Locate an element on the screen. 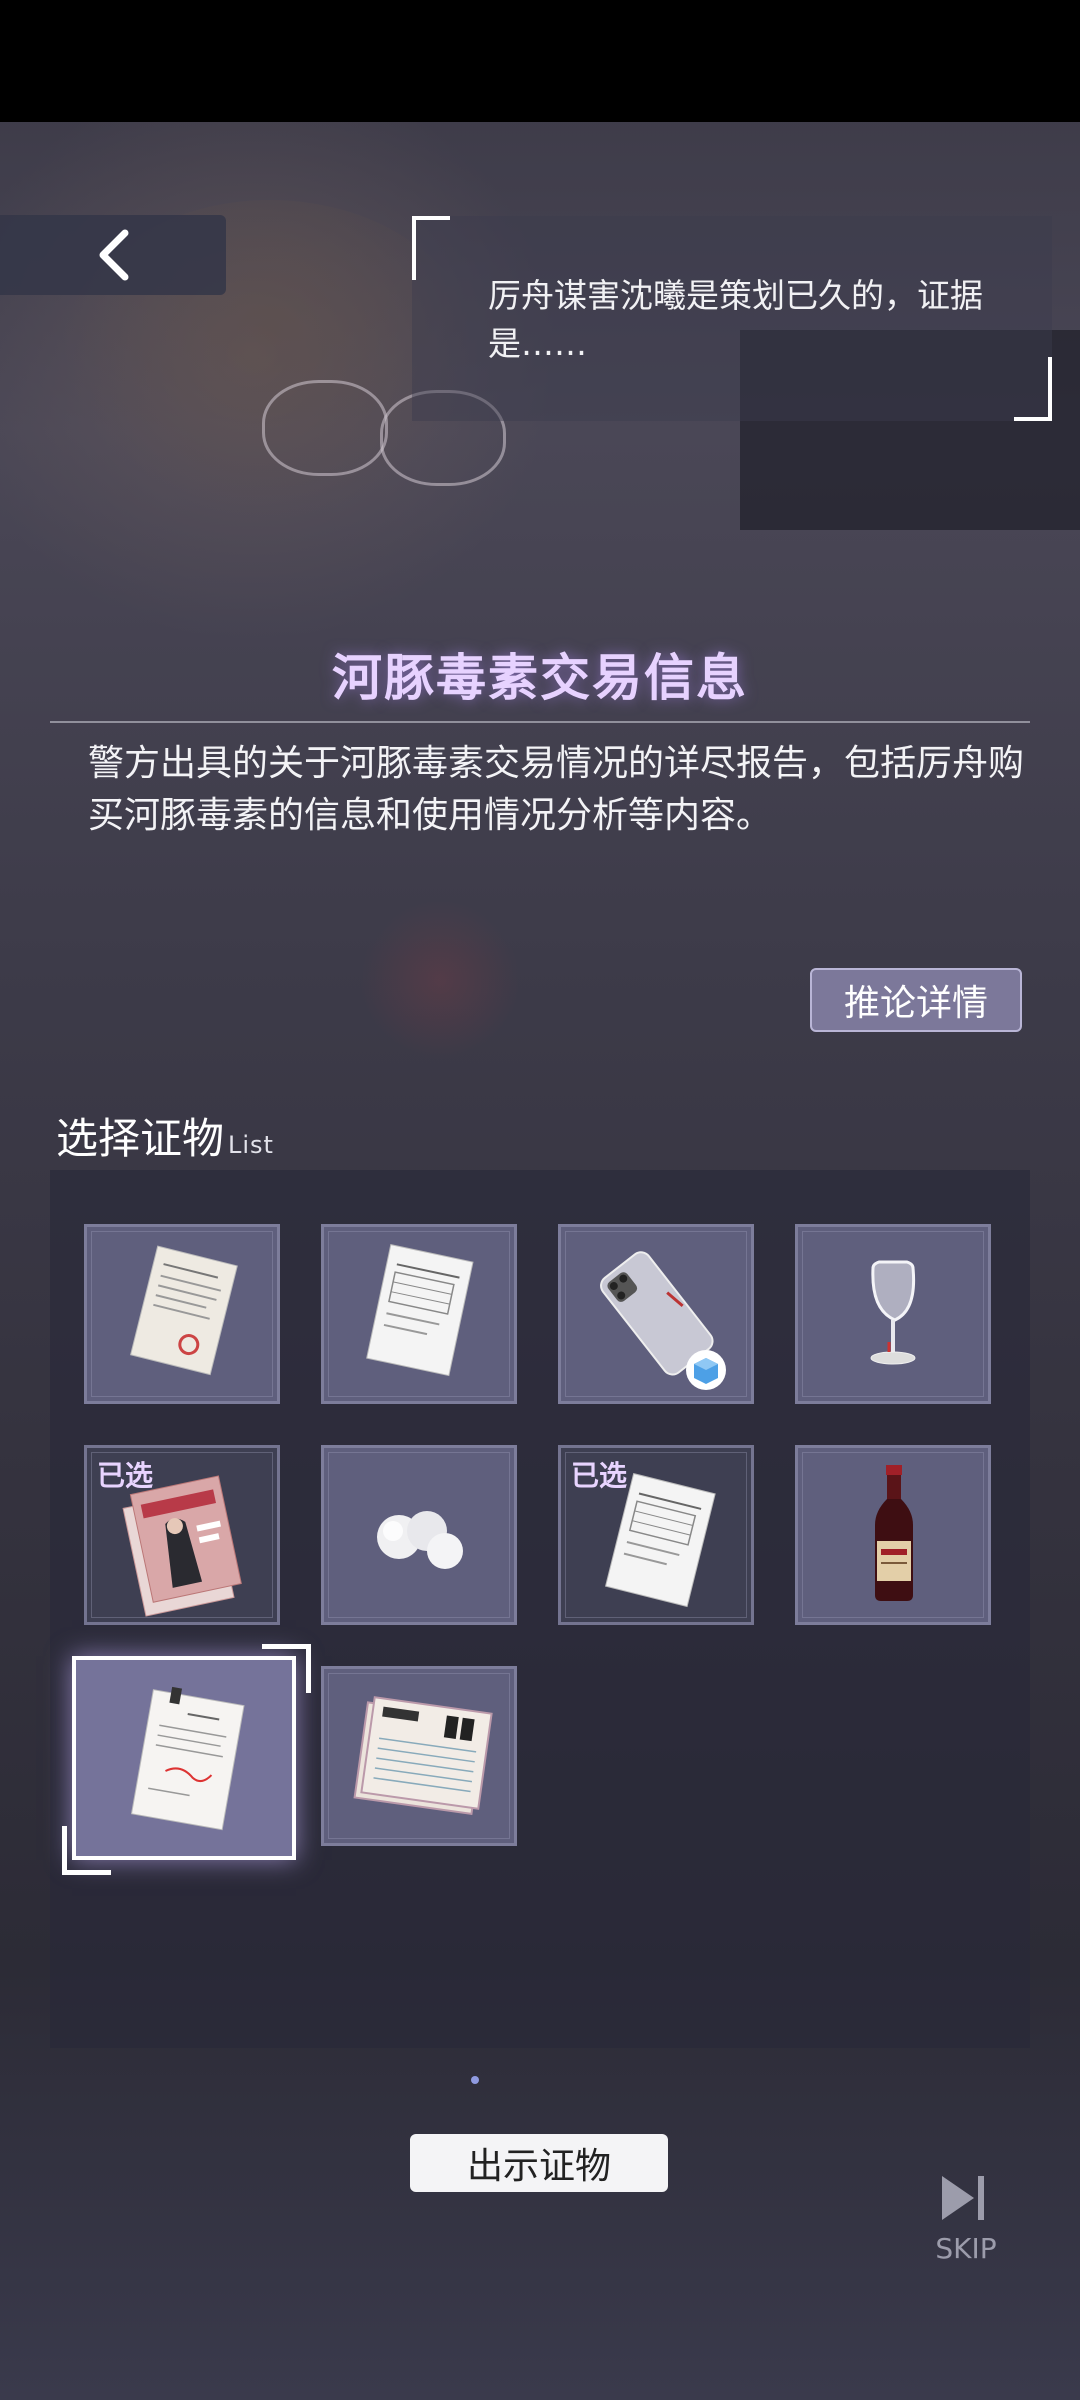 The image size is (1080, 2400). status-bar is located at coordinates (540, 61).